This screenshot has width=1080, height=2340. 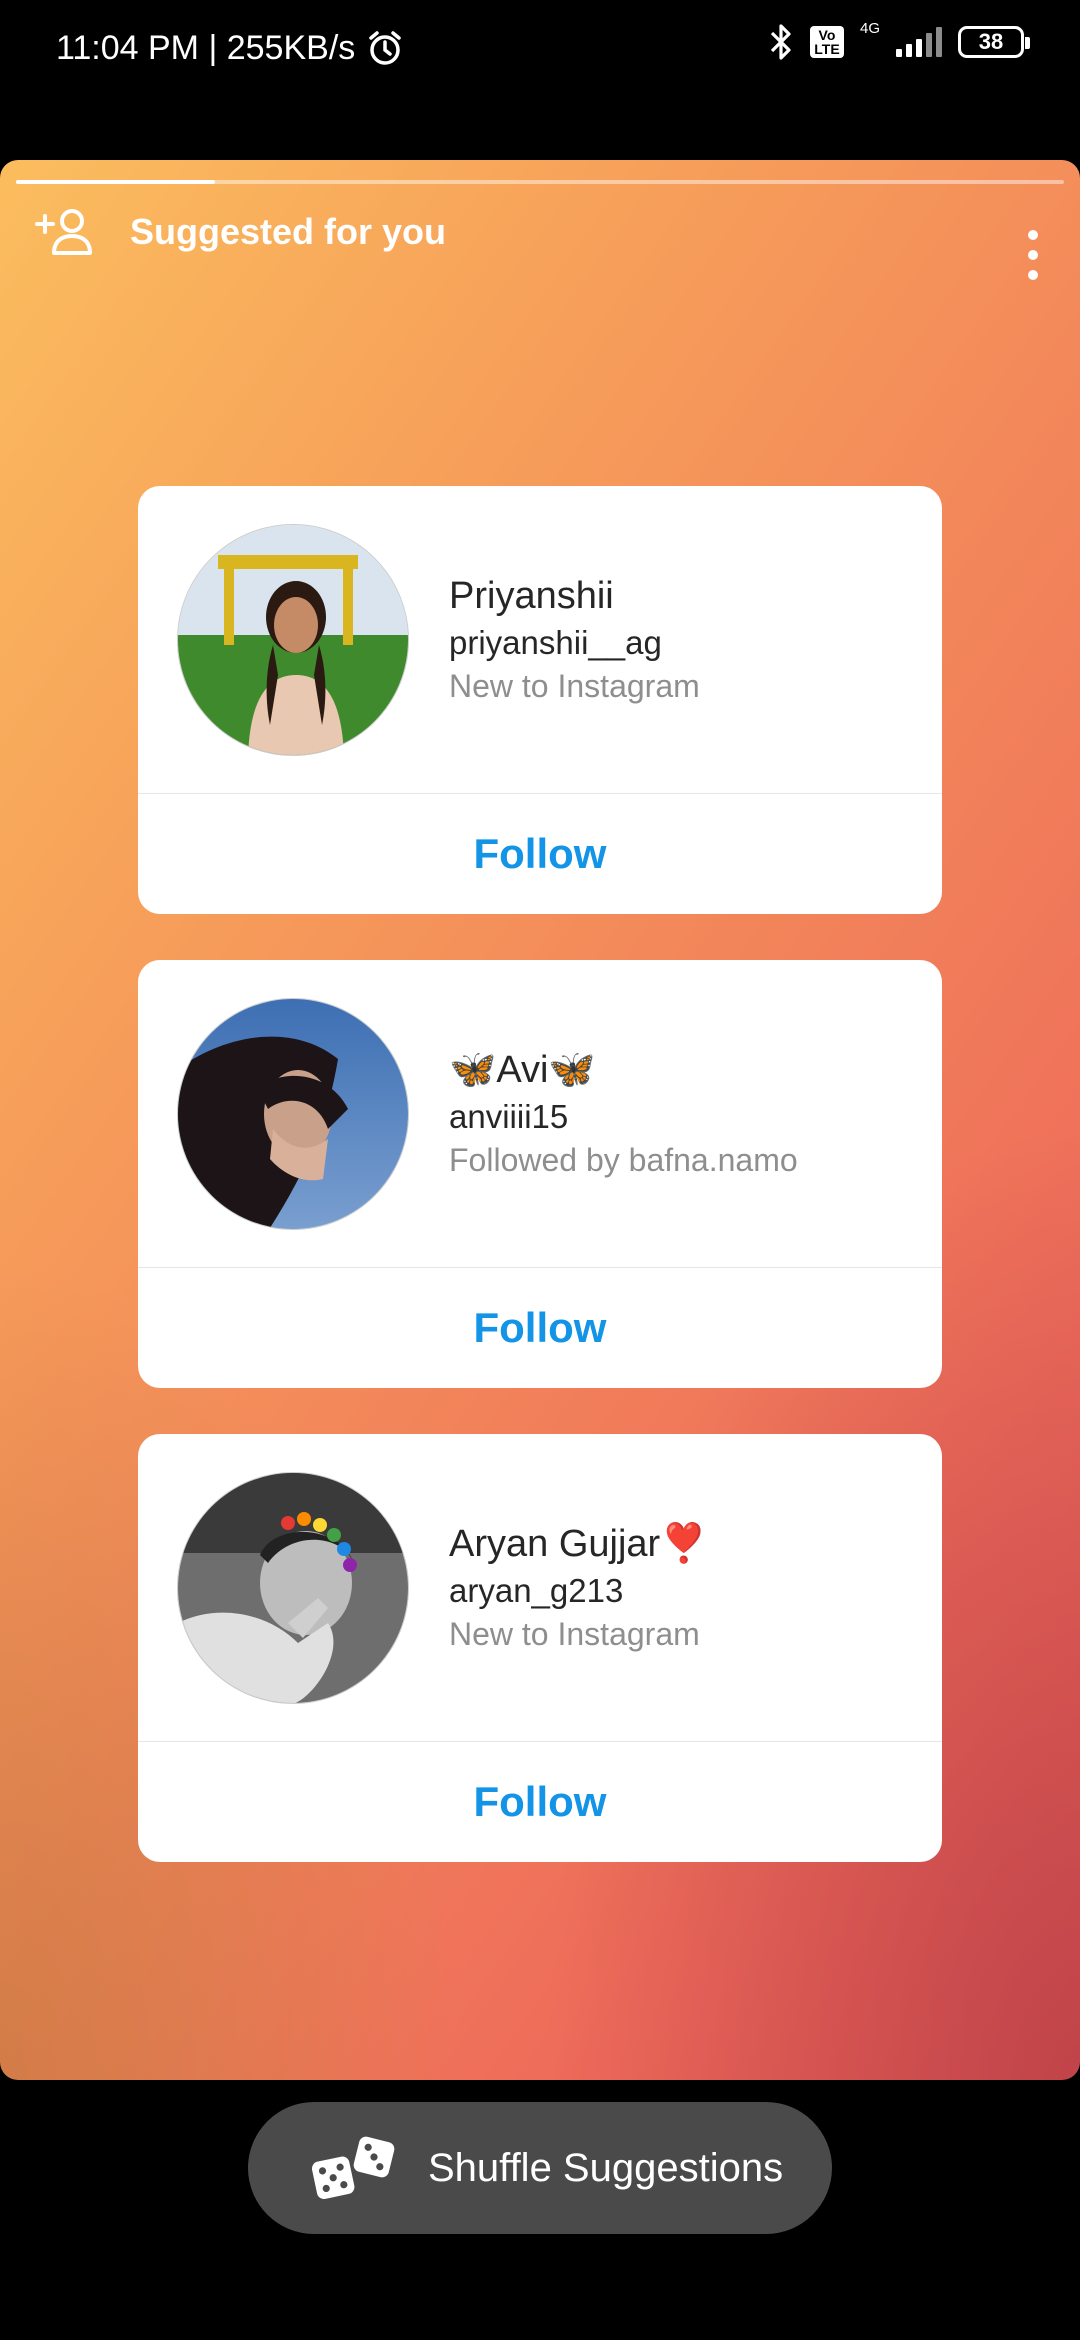 What do you see at coordinates (354, 2168) in the screenshot?
I see `dice-icon` at bounding box center [354, 2168].